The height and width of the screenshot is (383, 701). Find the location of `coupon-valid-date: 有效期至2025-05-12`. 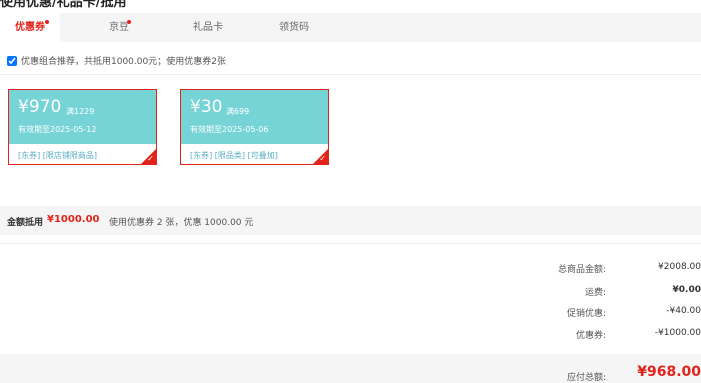

coupon-valid-date: 有效期至2025-05-12 is located at coordinates (57, 129).